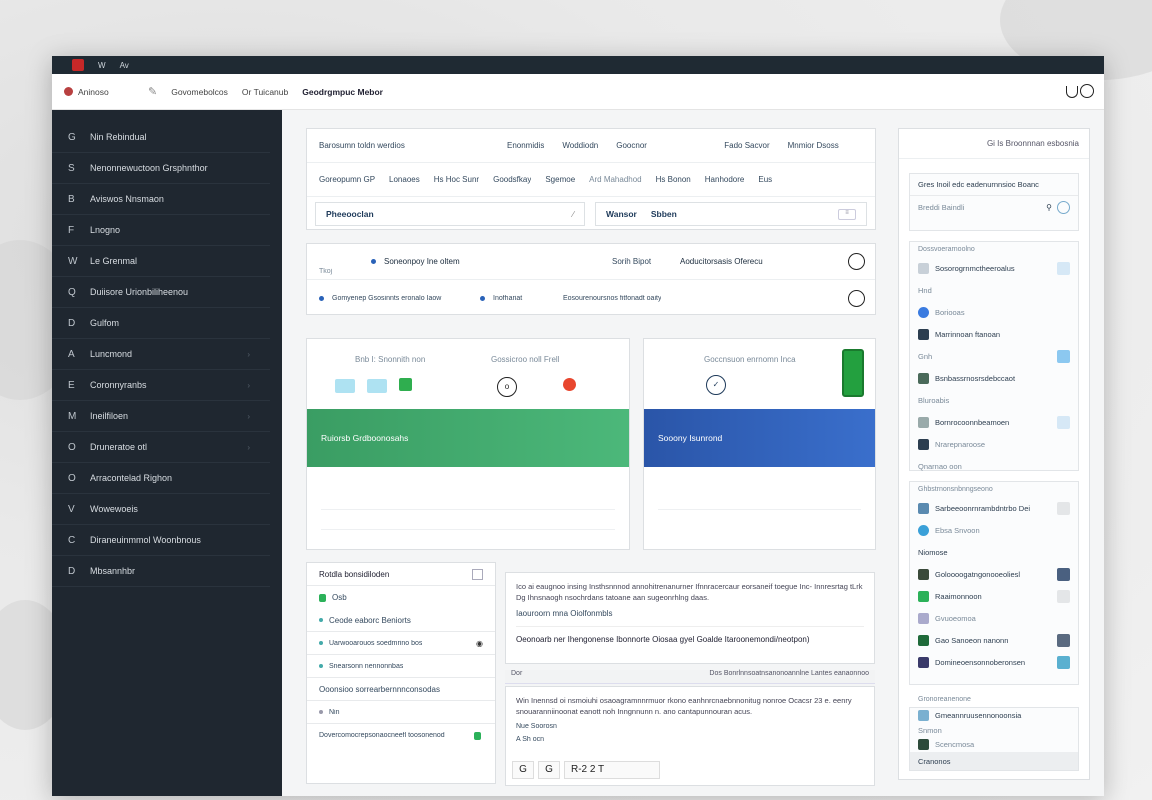 Image resolution: width=1152 pixels, height=800 pixels. I want to click on filter-option: Lonaoes, so click(404, 179).